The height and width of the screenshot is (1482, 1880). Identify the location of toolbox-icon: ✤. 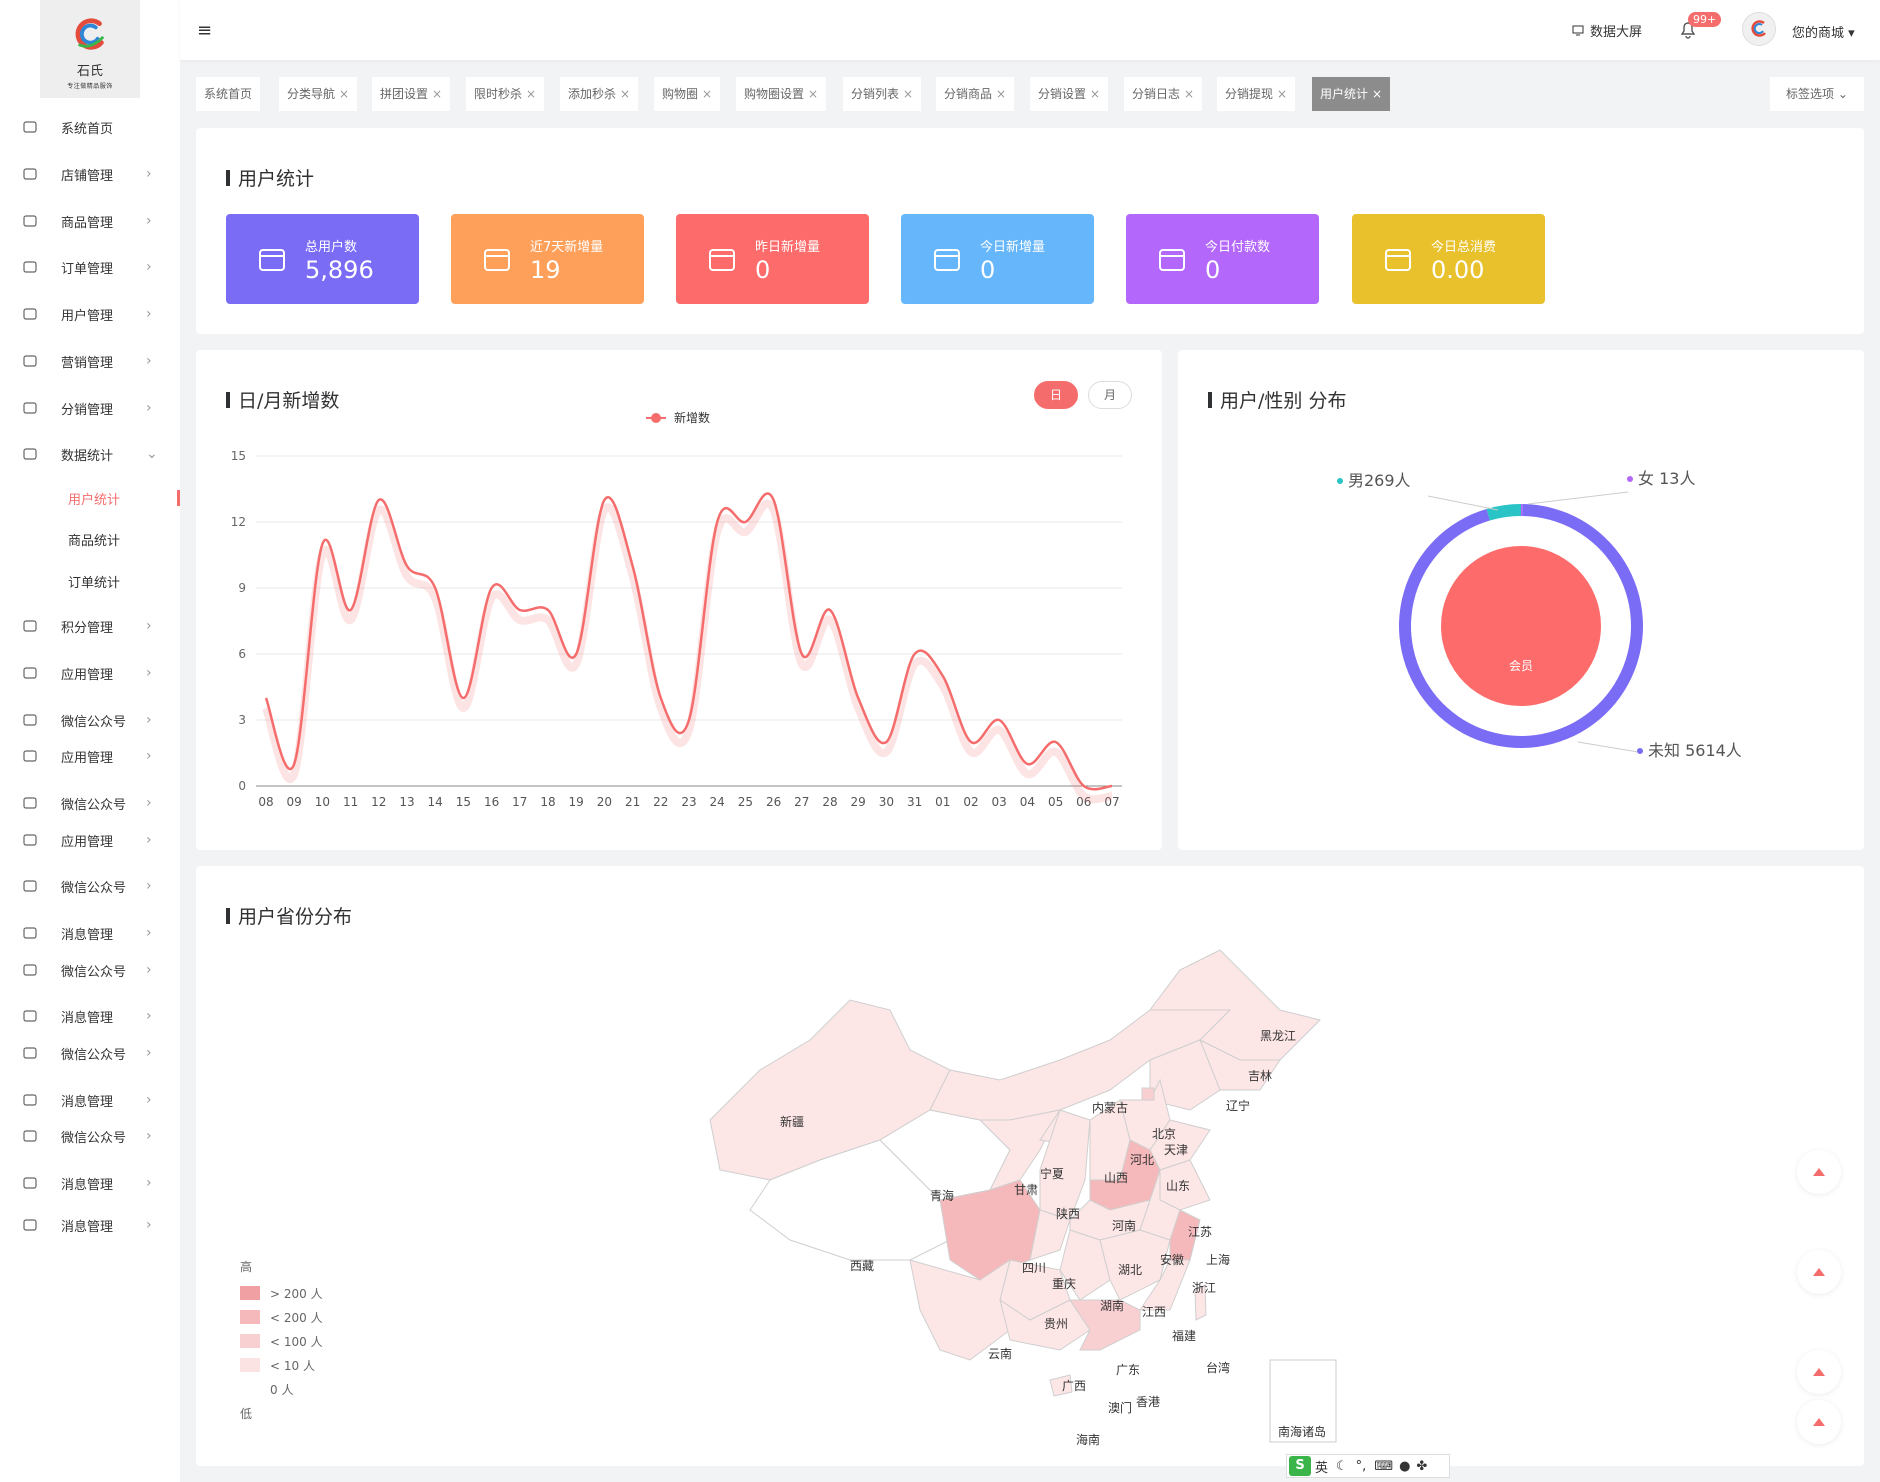
(1421, 1466).